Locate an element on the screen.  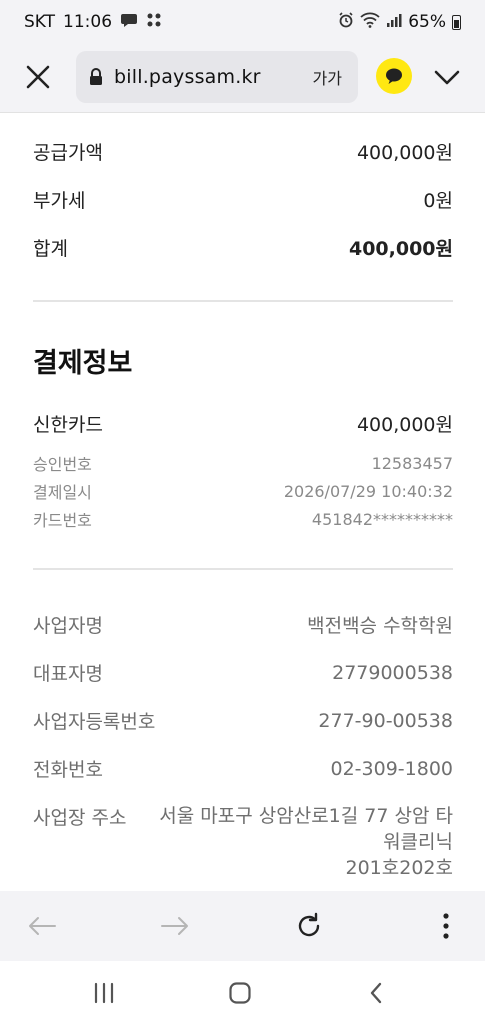
supply-amount-row: 공급가액 400,000원 is located at coordinates (243, 151).